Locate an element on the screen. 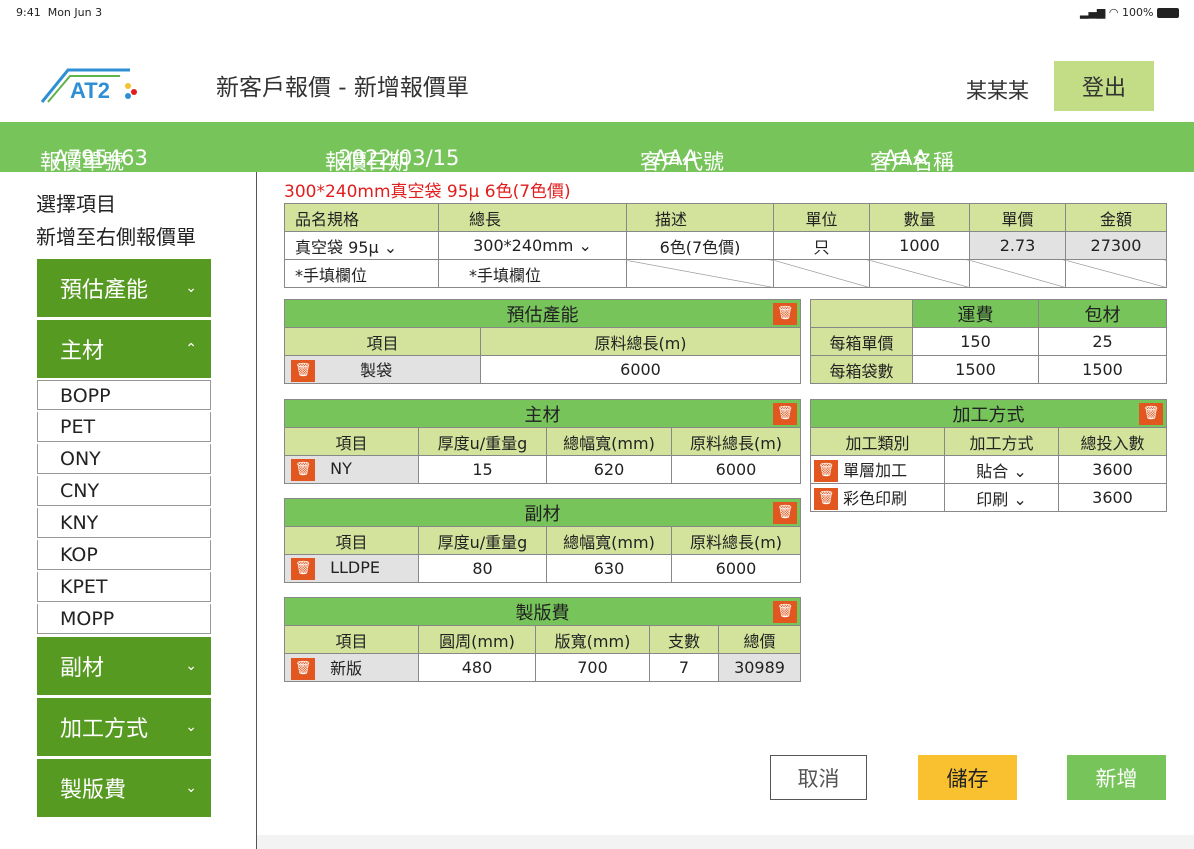 The height and width of the screenshot is (849, 1194). packaging-count-input: 1500 is located at coordinates (1102, 369).